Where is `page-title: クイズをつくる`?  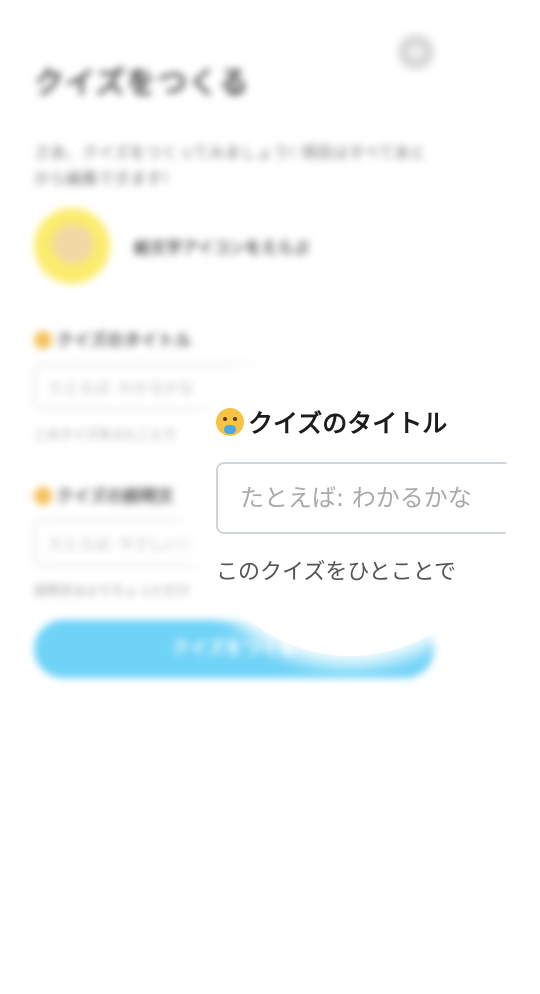
page-title: クイズをつくる is located at coordinates (142, 83).